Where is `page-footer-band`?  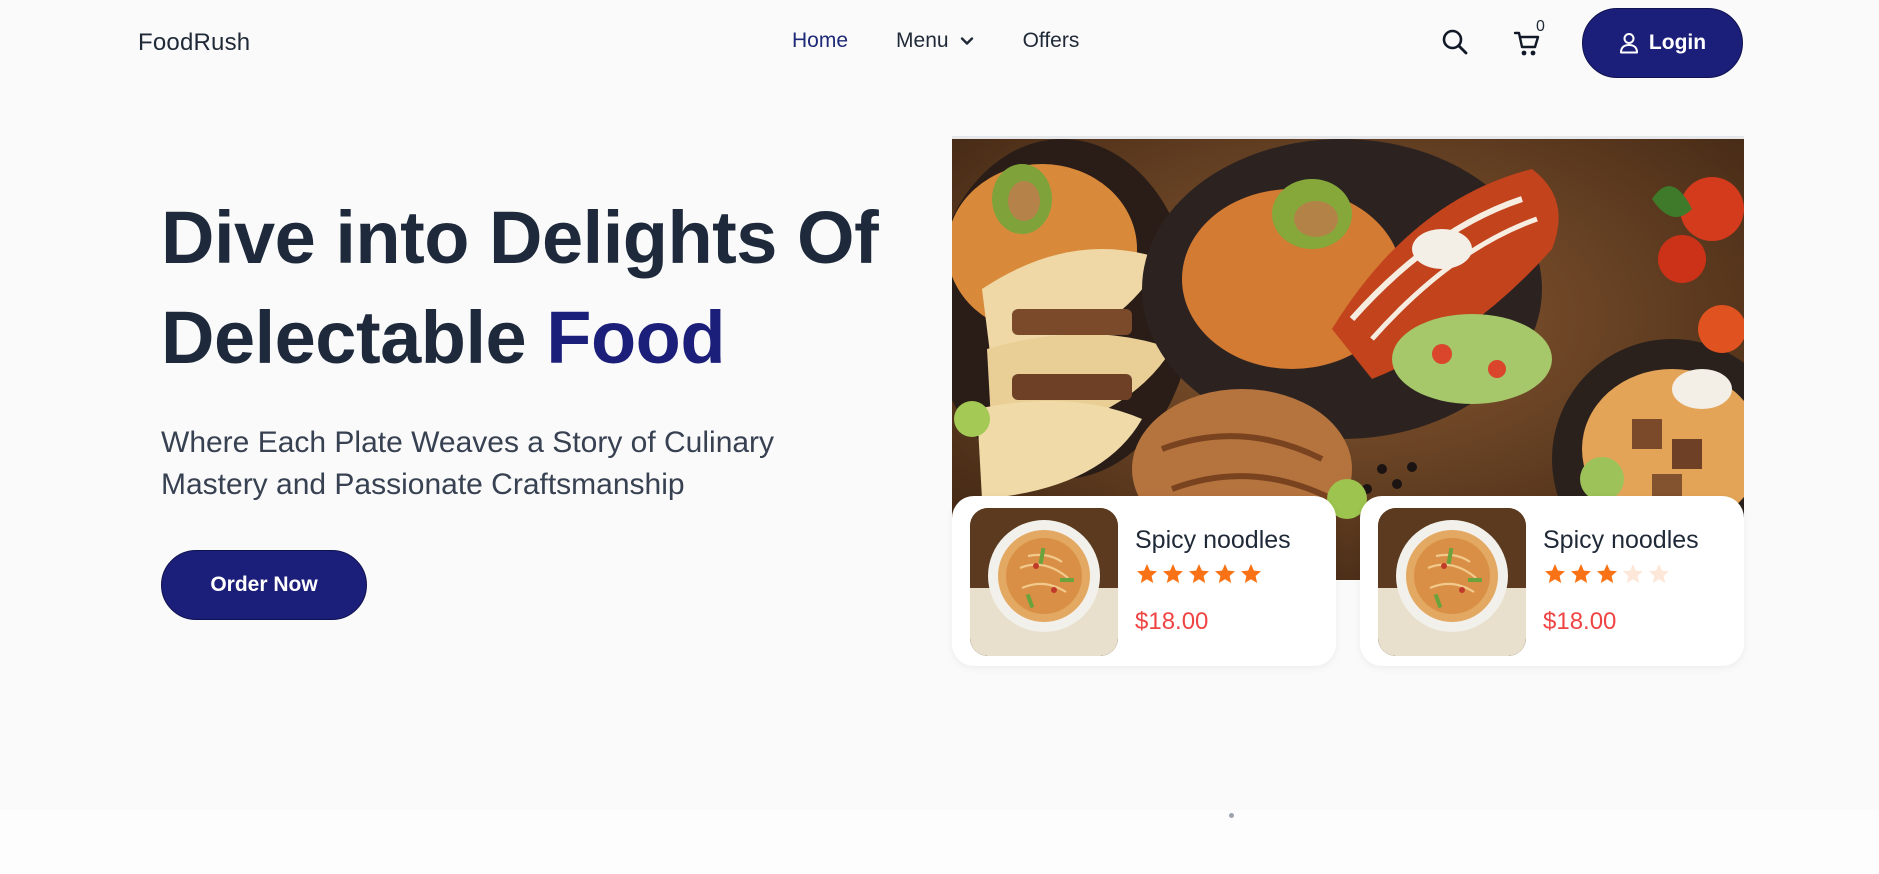
page-footer-band is located at coordinates (939, 842).